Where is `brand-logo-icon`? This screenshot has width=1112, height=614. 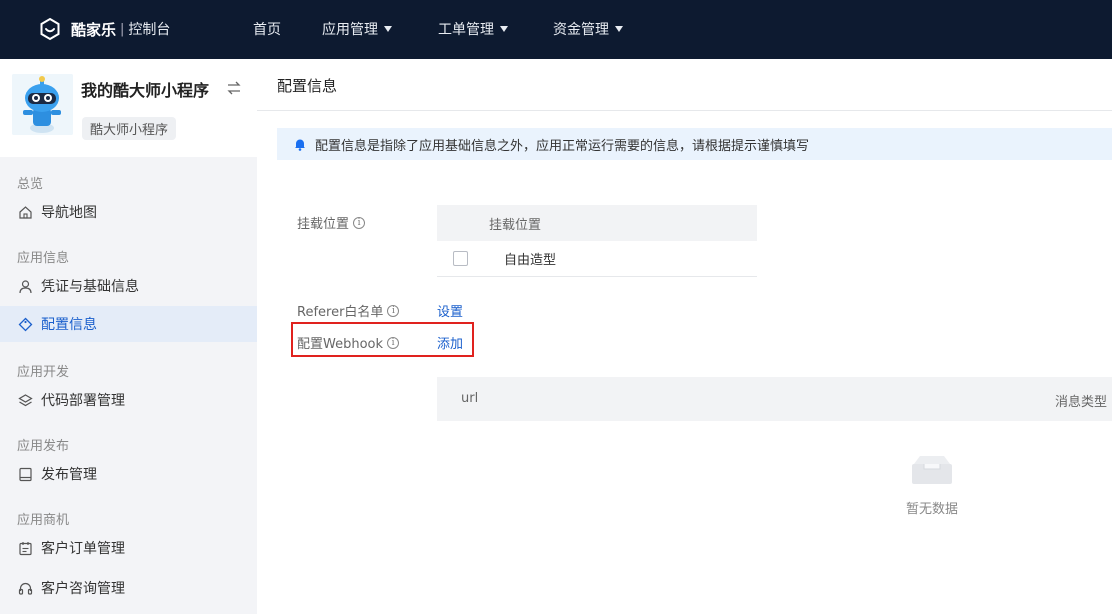 brand-logo-icon is located at coordinates (50, 29).